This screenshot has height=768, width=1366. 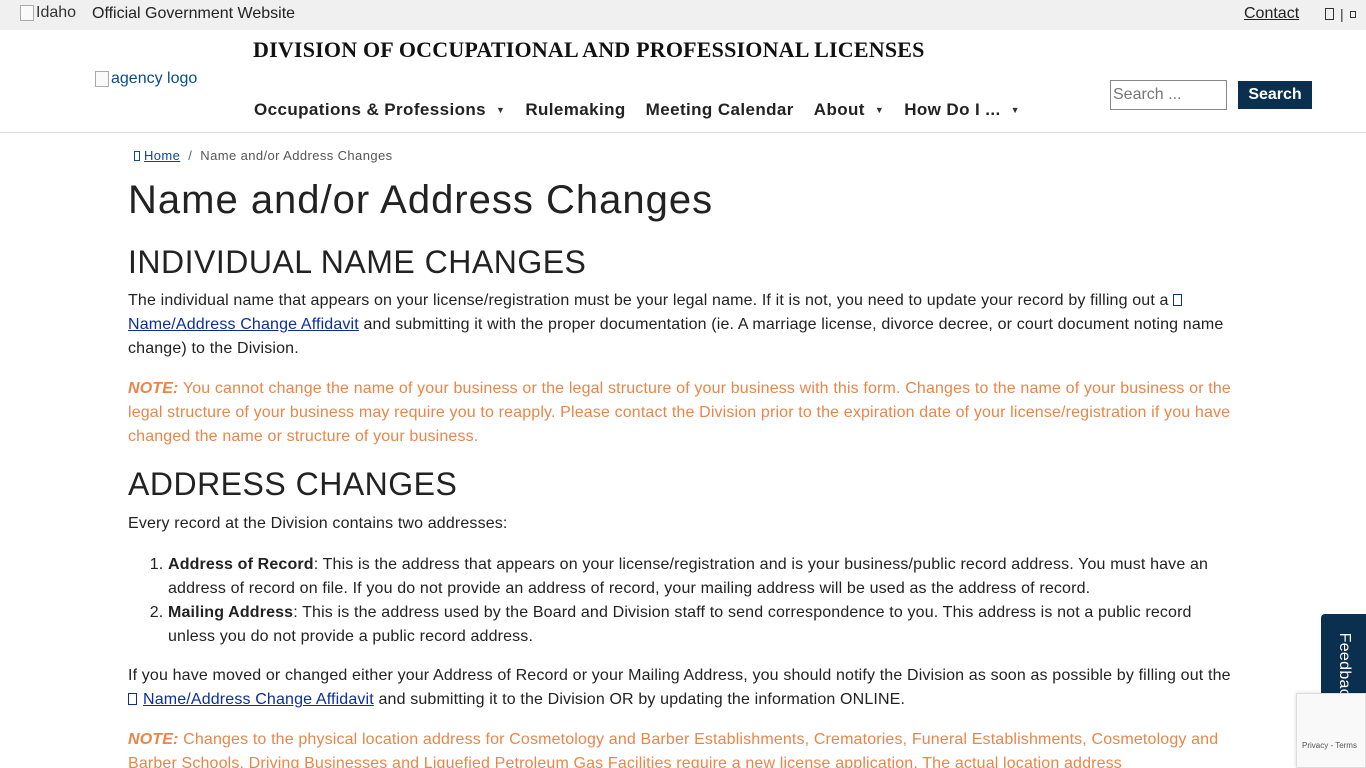 I want to click on term: Mailing Address, so click(x=231, y=612).